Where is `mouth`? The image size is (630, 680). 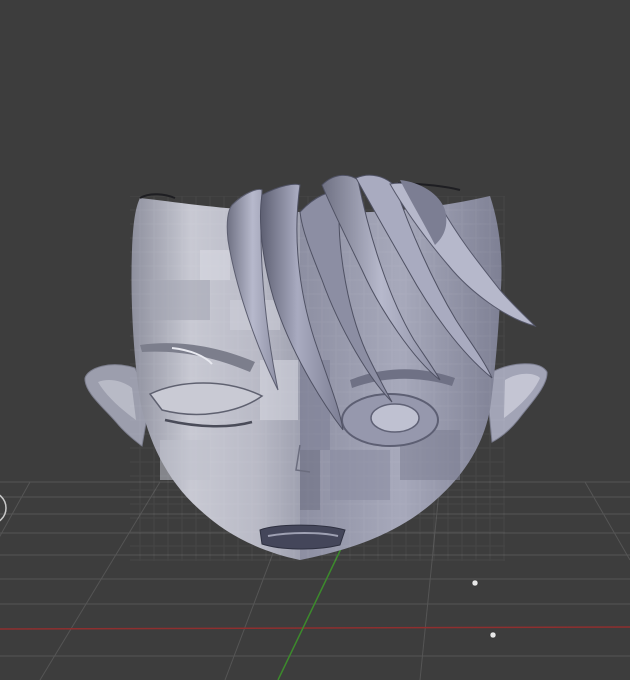
mouth is located at coordinates (302, 537).